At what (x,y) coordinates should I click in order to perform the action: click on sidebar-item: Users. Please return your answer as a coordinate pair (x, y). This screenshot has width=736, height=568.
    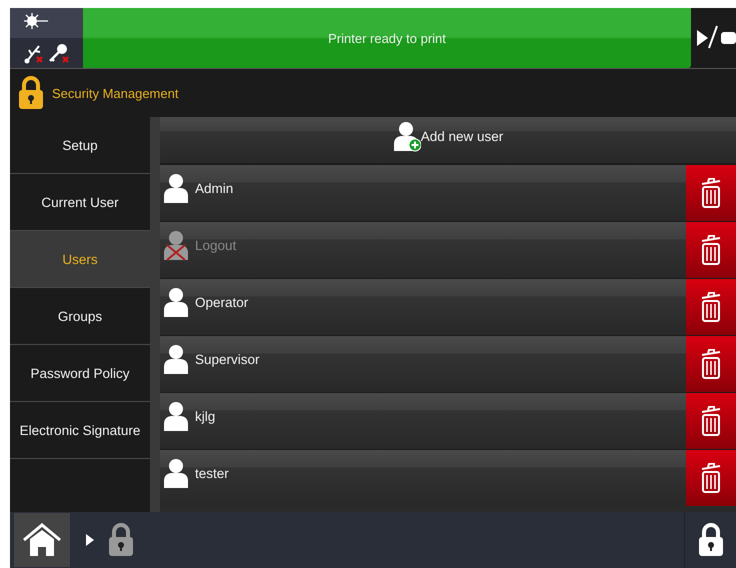
    Looking at the image, I should click on (80, 259).